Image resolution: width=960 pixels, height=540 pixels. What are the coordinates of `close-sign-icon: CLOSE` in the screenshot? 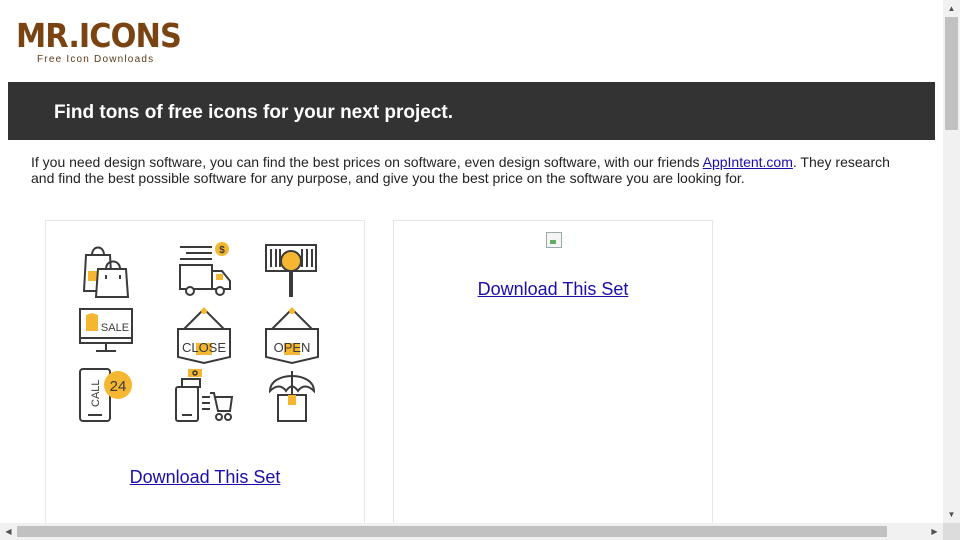 It's located at (204, 336).